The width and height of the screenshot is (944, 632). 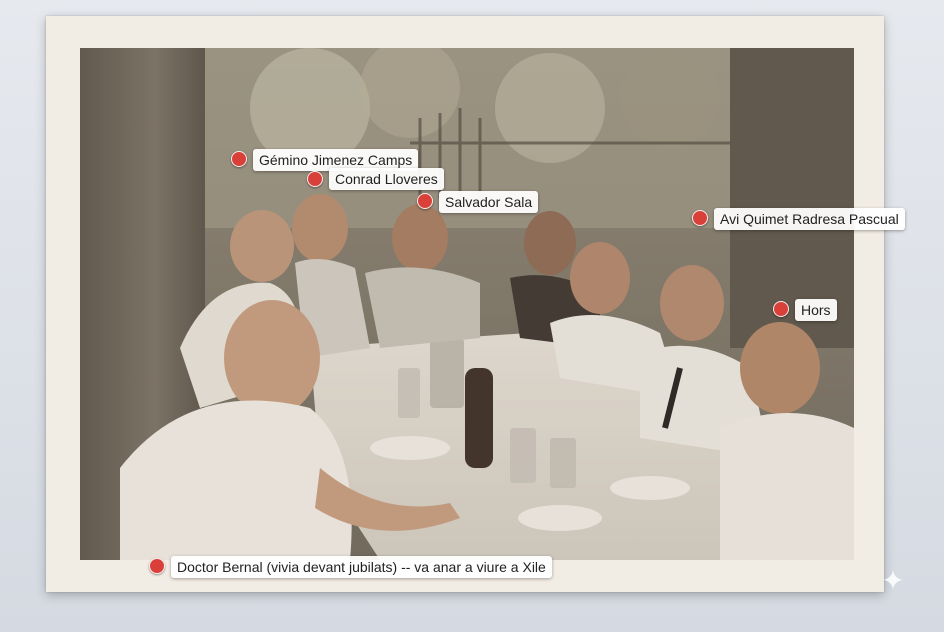 What do you see at coordinates (893, 580) in the screenshot?
I see `sparkle-icon: ✦` at bounding box center [893, 580].